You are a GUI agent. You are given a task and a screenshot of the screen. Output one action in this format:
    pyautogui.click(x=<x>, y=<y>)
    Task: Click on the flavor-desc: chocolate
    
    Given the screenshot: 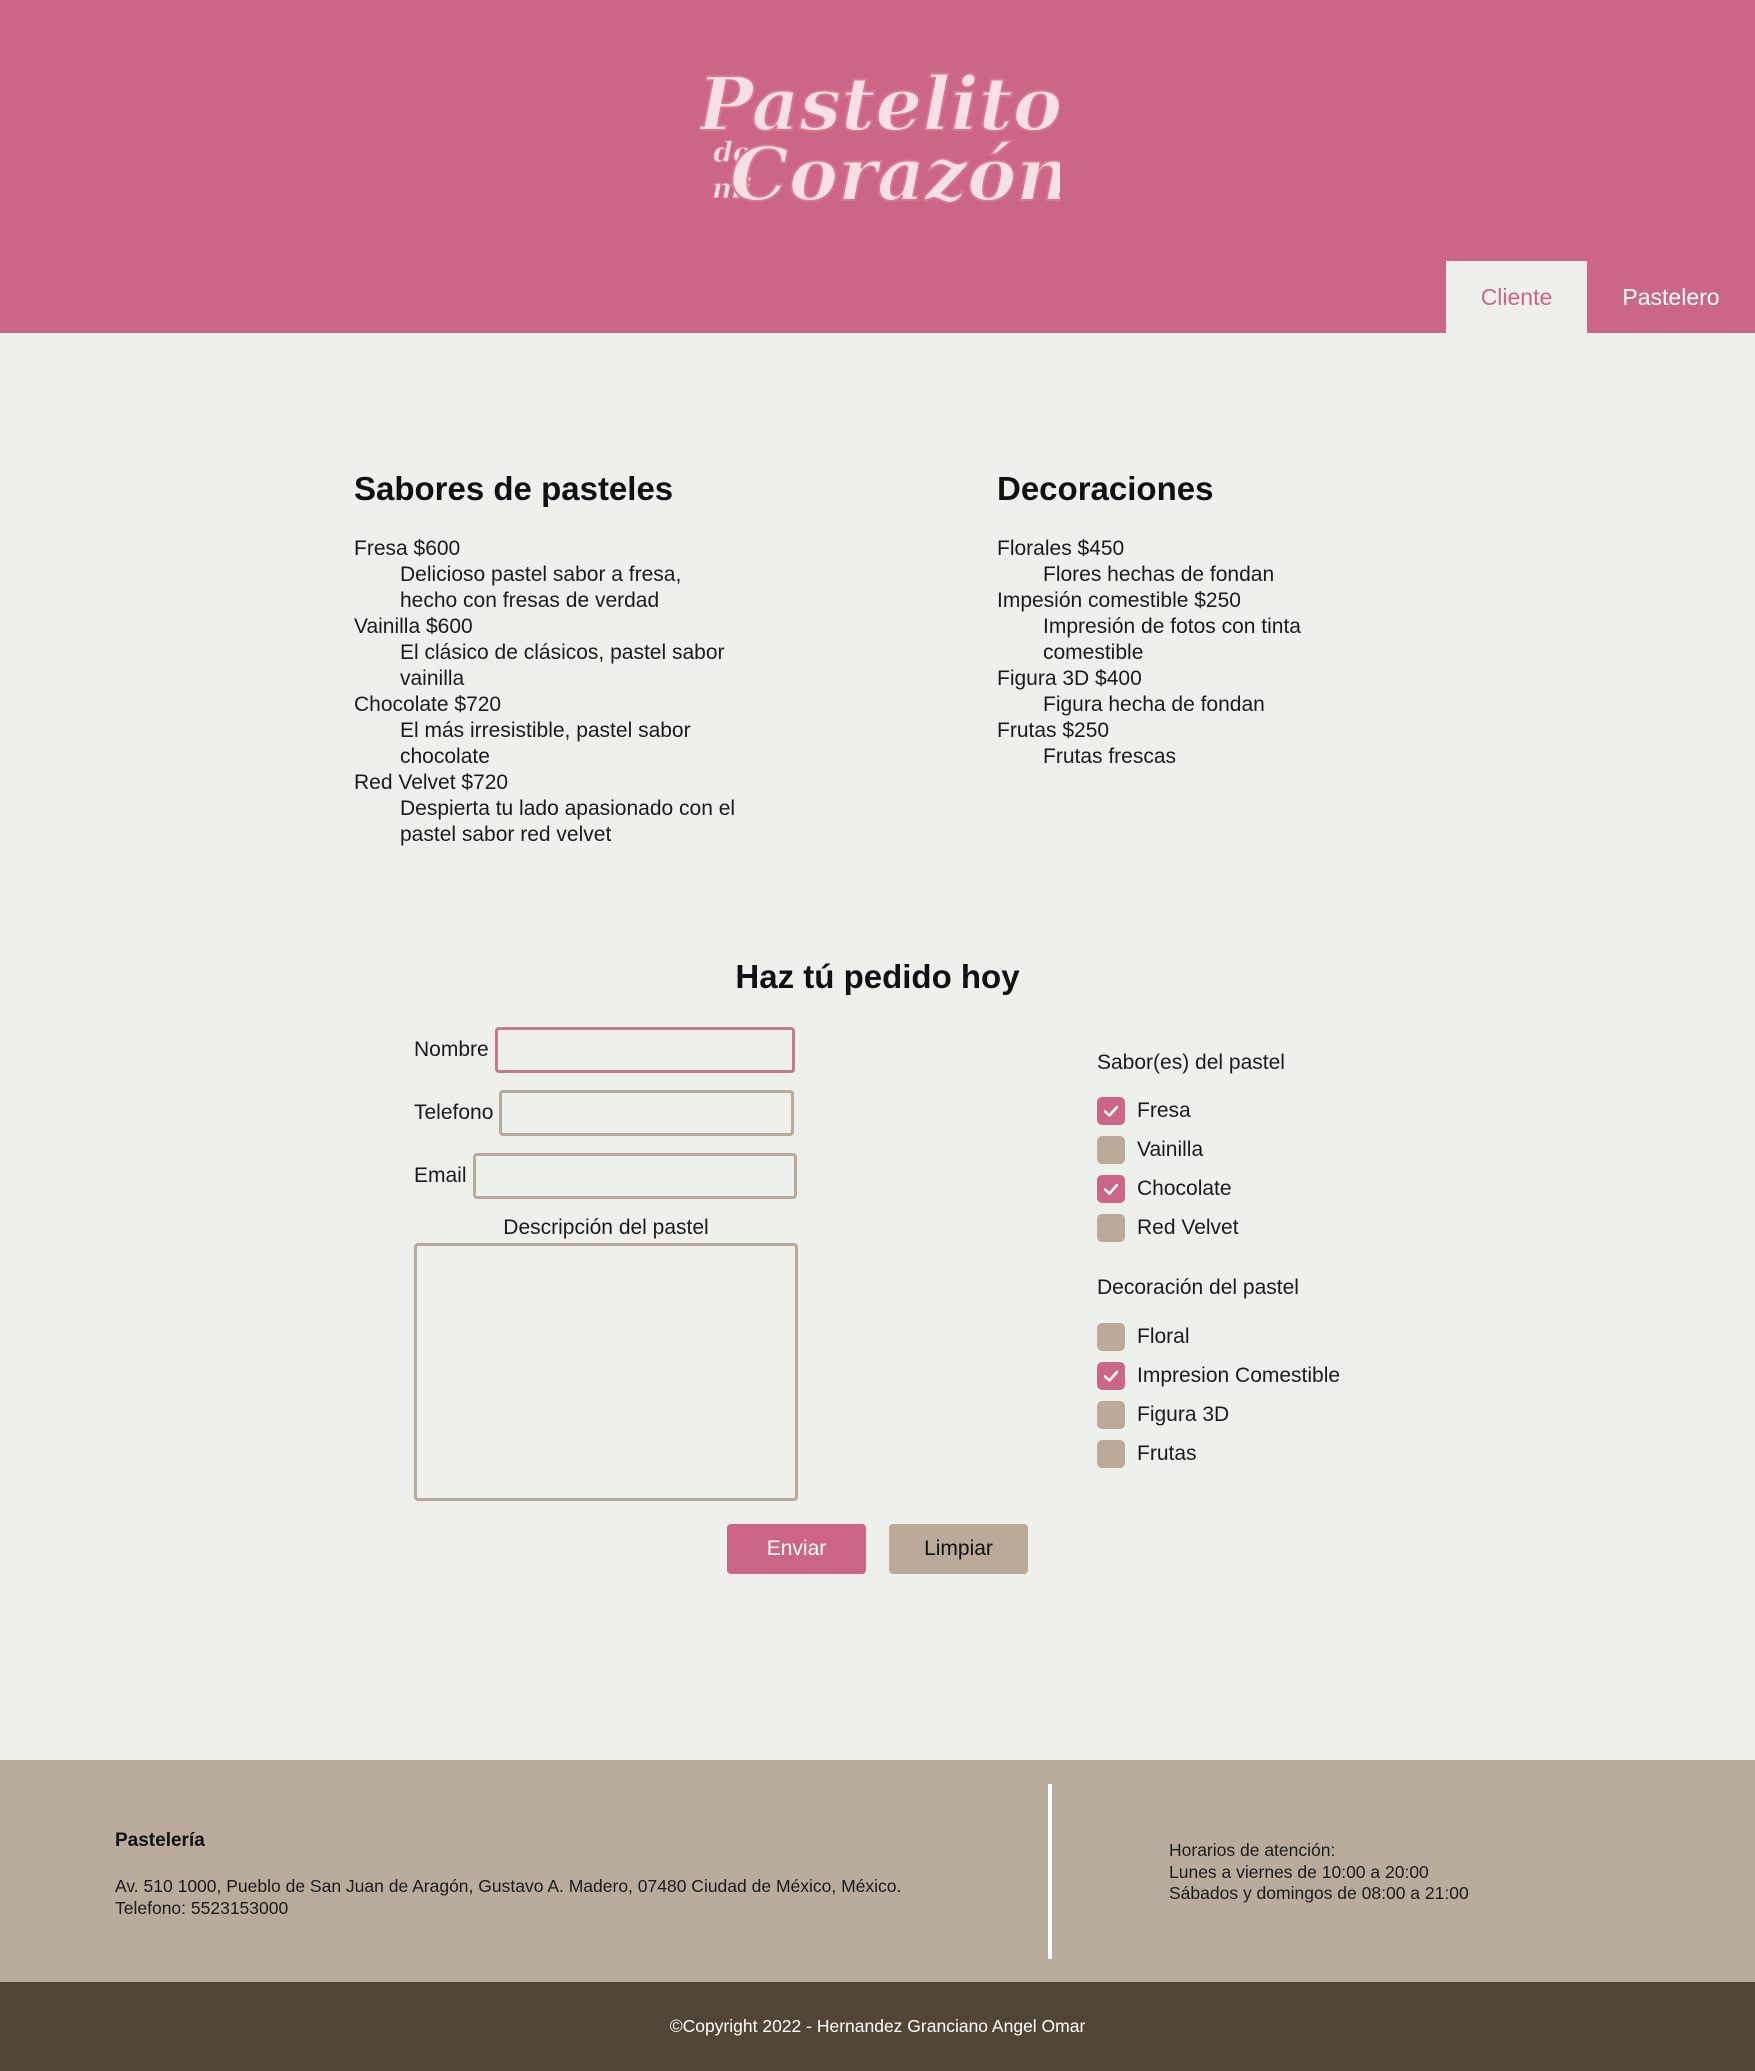 What is the action you would take?
    pyautogui.click(x=445, y=756)
    